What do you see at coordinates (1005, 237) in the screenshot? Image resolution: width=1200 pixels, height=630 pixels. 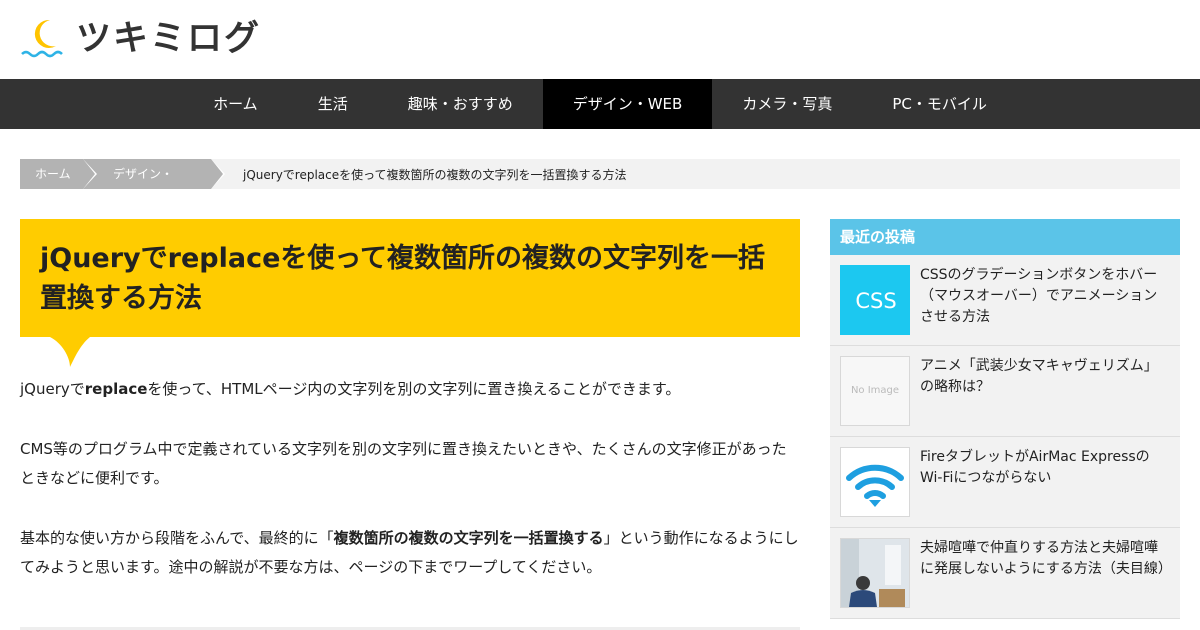 I see `widget-title: 最近の投稿` at bounding box center [1005, 237].